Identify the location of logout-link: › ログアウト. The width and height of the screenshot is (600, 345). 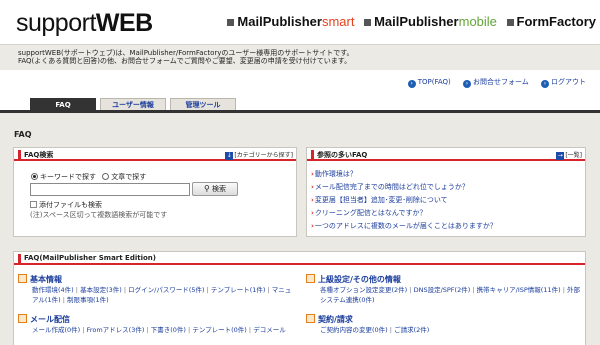
(563, 83).